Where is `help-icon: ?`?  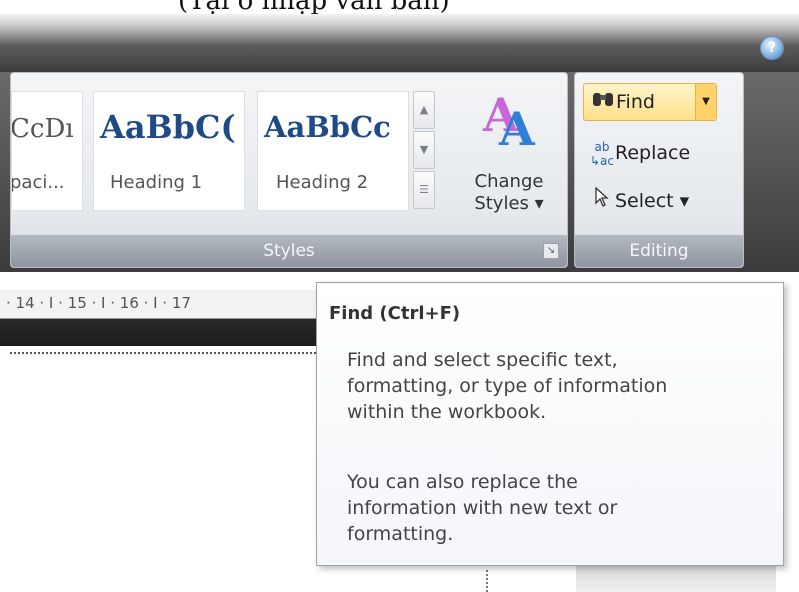 help-icon: ? is located at coordinates (772, 48).